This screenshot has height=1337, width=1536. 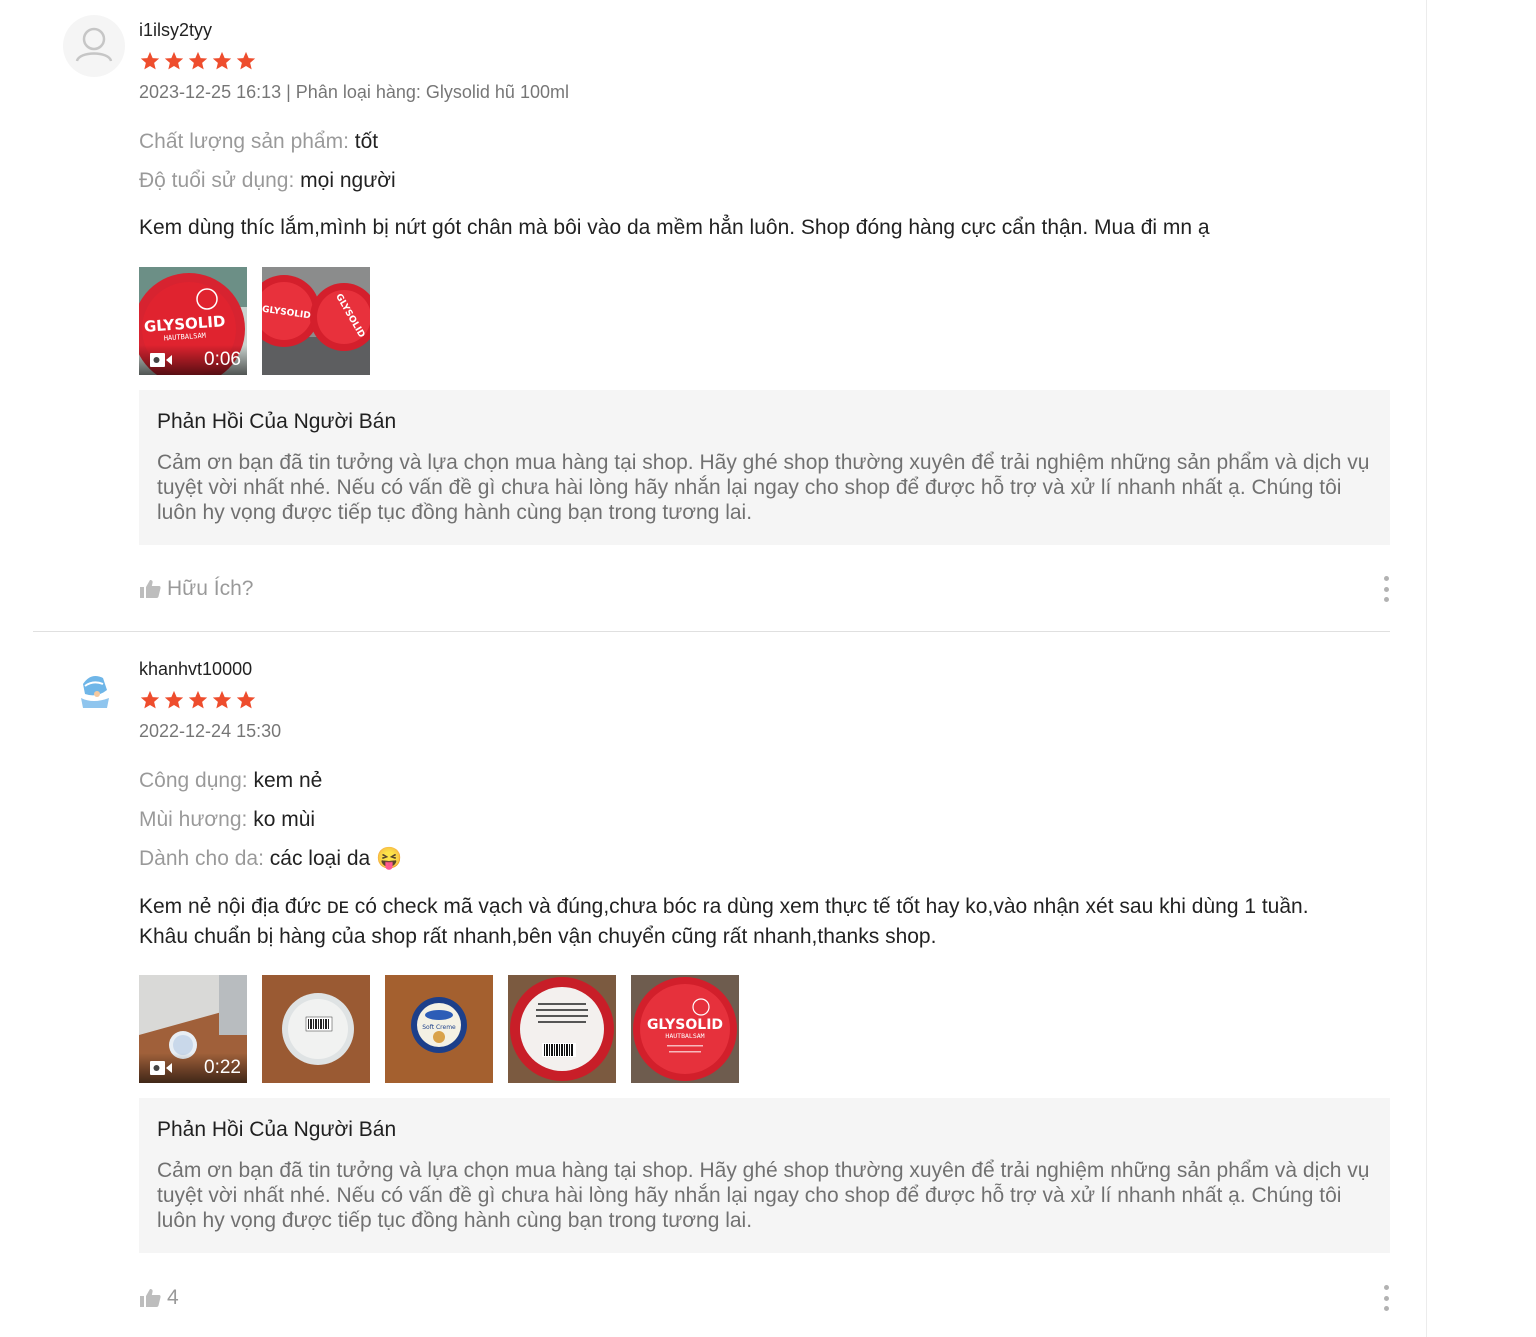 What do you see at coordinates (173, 1297) in the screenshot?
I see `helpful-count: 4` at bounding box center [173, 1297].